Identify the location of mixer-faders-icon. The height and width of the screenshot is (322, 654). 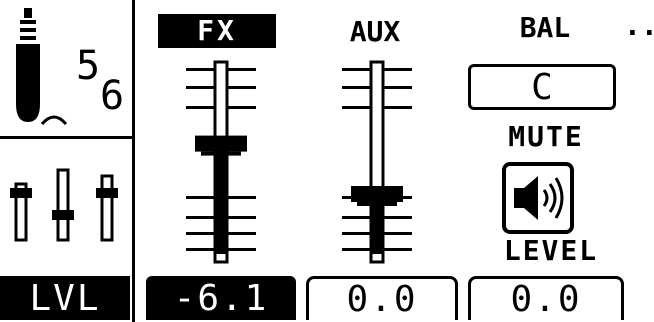
(68, 206).